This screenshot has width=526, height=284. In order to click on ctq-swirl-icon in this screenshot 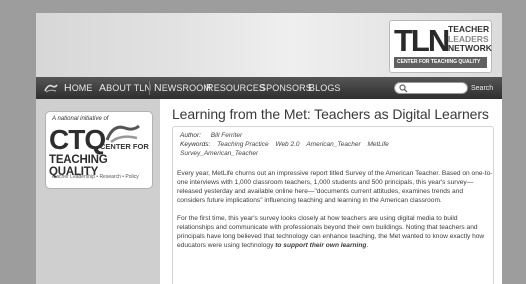, I will do `click(122, 134)`.